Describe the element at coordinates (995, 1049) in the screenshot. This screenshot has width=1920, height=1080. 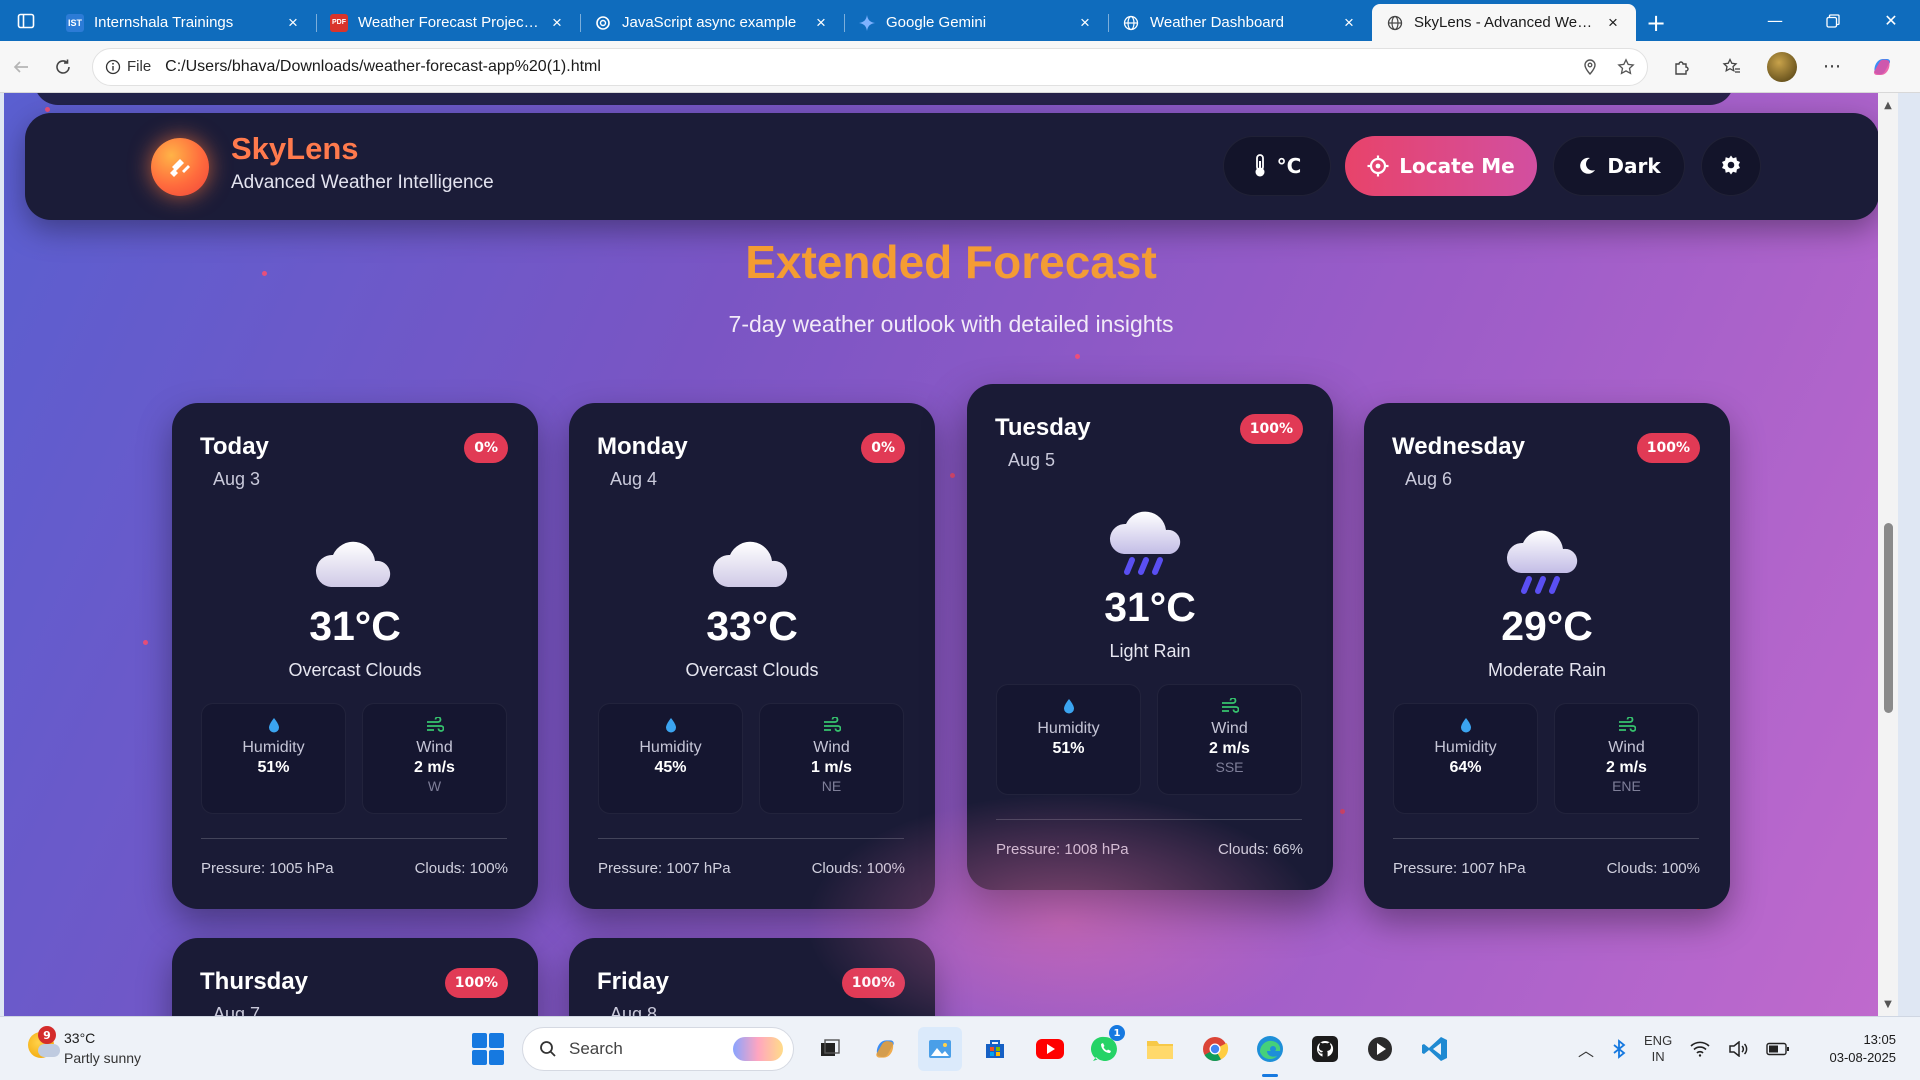
I see `microsoft-store-app` at that location.